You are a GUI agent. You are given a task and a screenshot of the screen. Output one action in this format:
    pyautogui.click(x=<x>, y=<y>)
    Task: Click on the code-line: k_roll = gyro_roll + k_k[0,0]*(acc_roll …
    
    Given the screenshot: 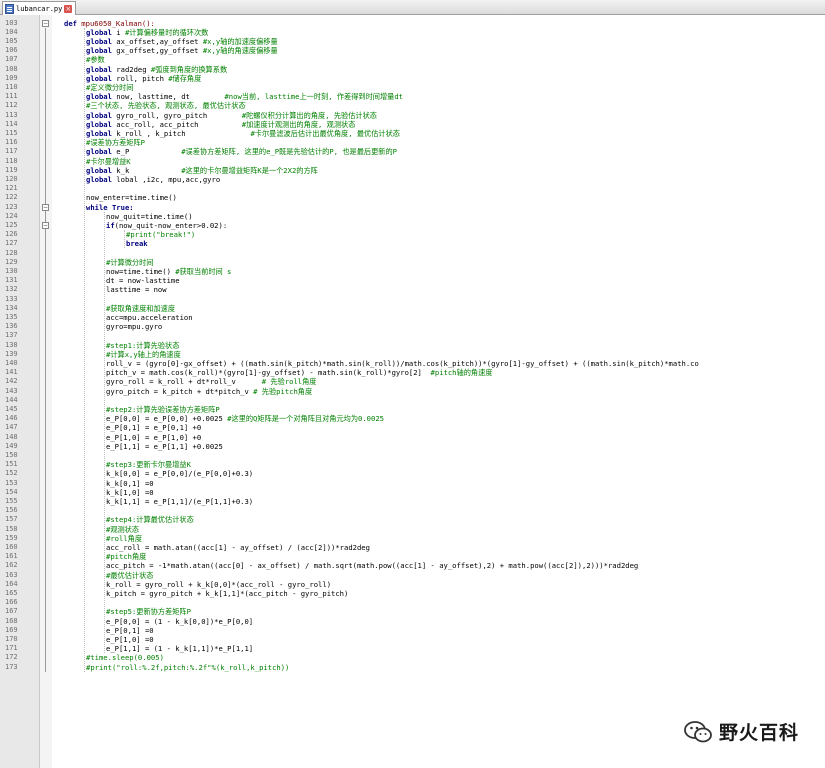 What is the action you would take?
    pyautogui.click(x=219, y=584)
    